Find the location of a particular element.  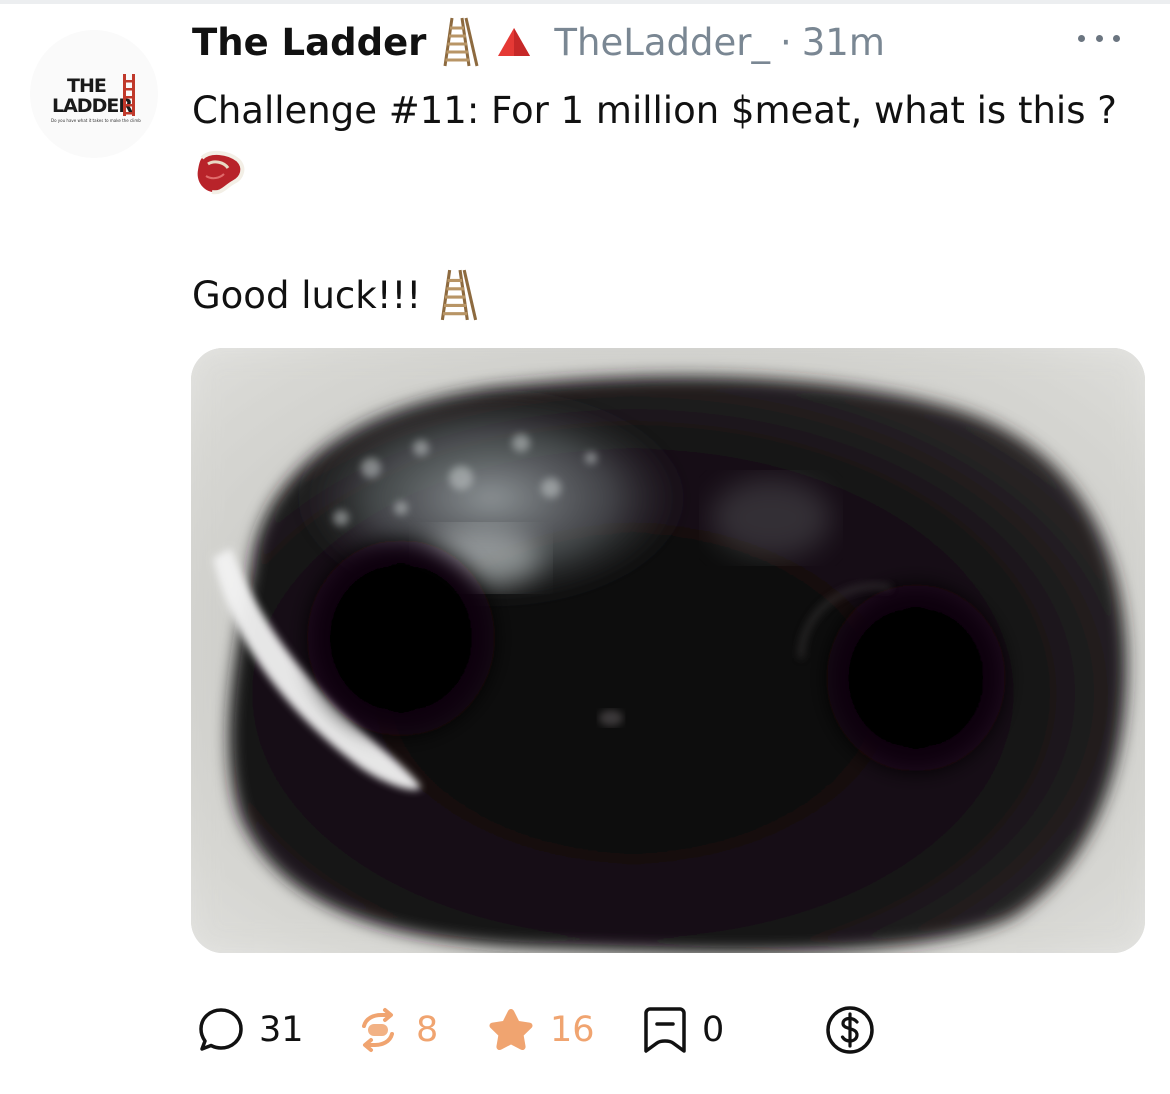

avatar-logo-line2: LADDER is located at coordinates (92, 106).